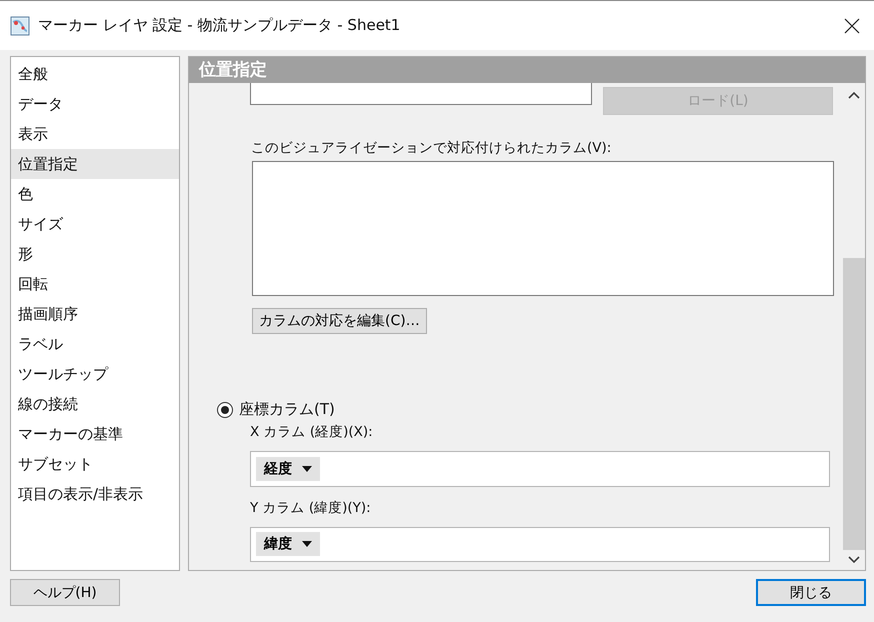  What do you see at coordinates (431, 148) in the screenshot?
I see `field-label: このビジュアライゼーションで対応付けられたカラム(V):` at bounding box center [431, 148].